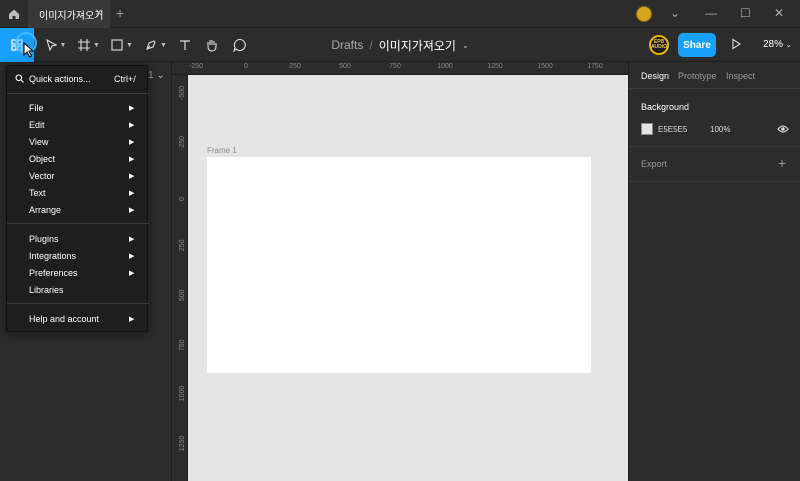 The height and width of the screenshot is (481, 800). What do you see at coordinates (697, 76) in the screenshot?
I see `tab-prototype: Prototype` at bounding box center [697, 76].